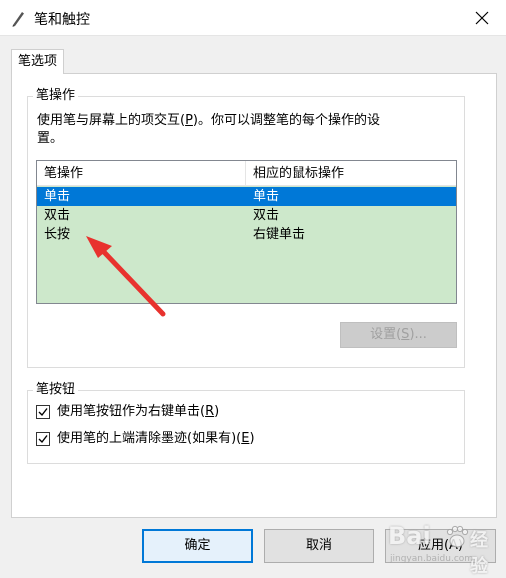  I want to click on watermark-url: jingyan.baidu.com, so click(432, 559).